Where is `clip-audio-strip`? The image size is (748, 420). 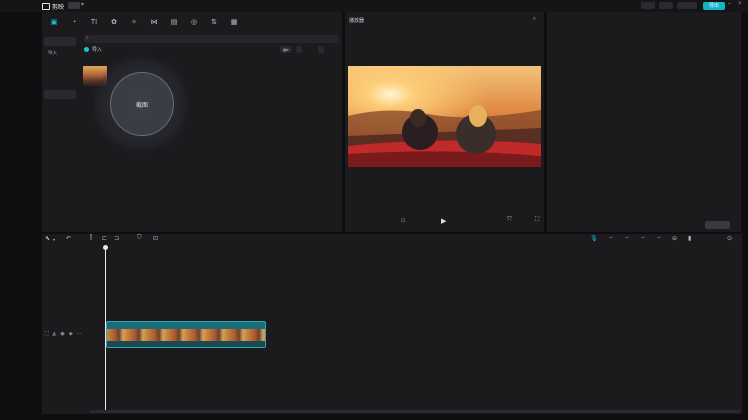 clip-audio-strip is located at coordinates (186, 344).